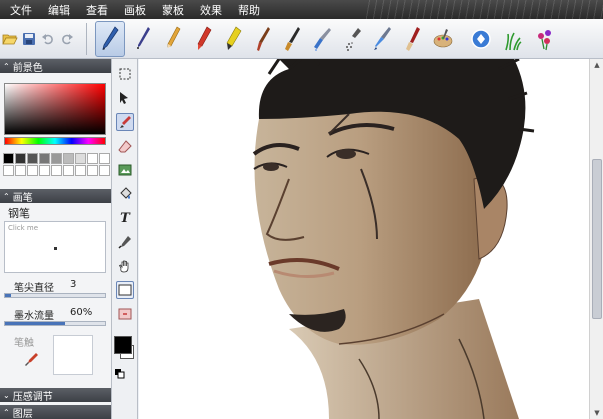  What do you see at coordinates (22, 198) in the screenshot?
I see `brush-section-title: 画笔` at bounding box center [22, 198].